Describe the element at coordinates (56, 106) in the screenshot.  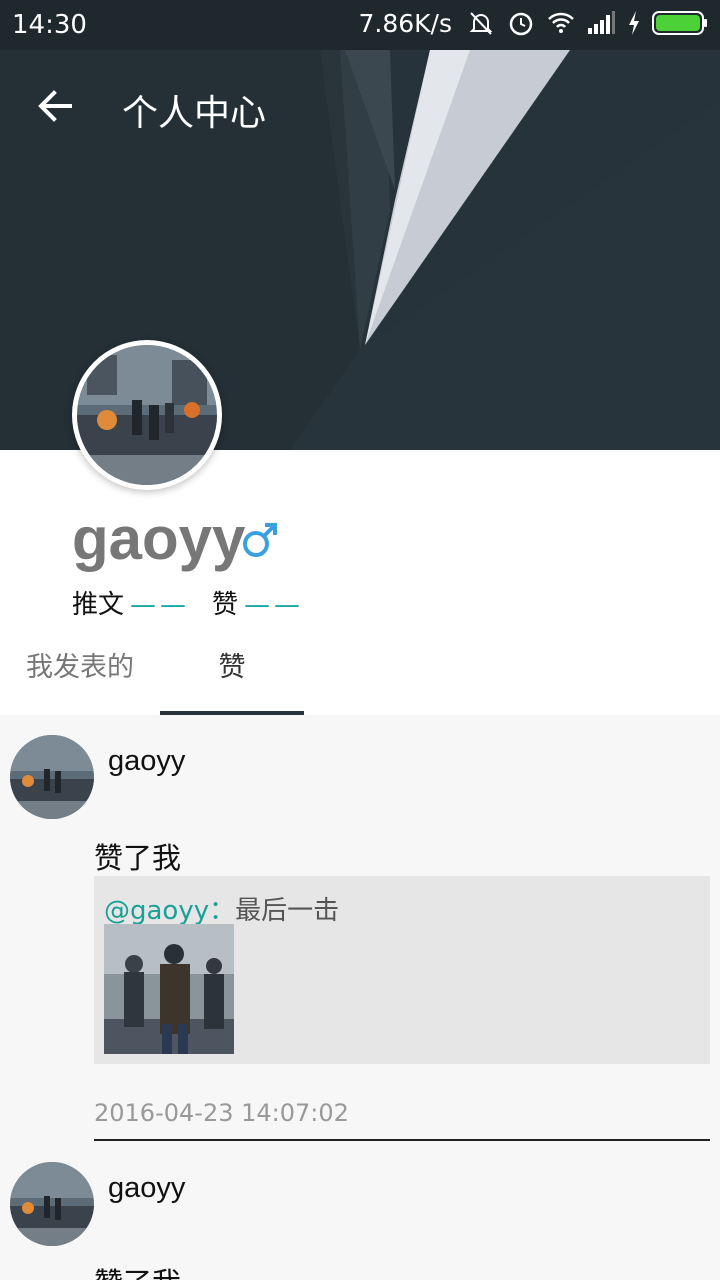
I see `back-arrow-icon` at that location.